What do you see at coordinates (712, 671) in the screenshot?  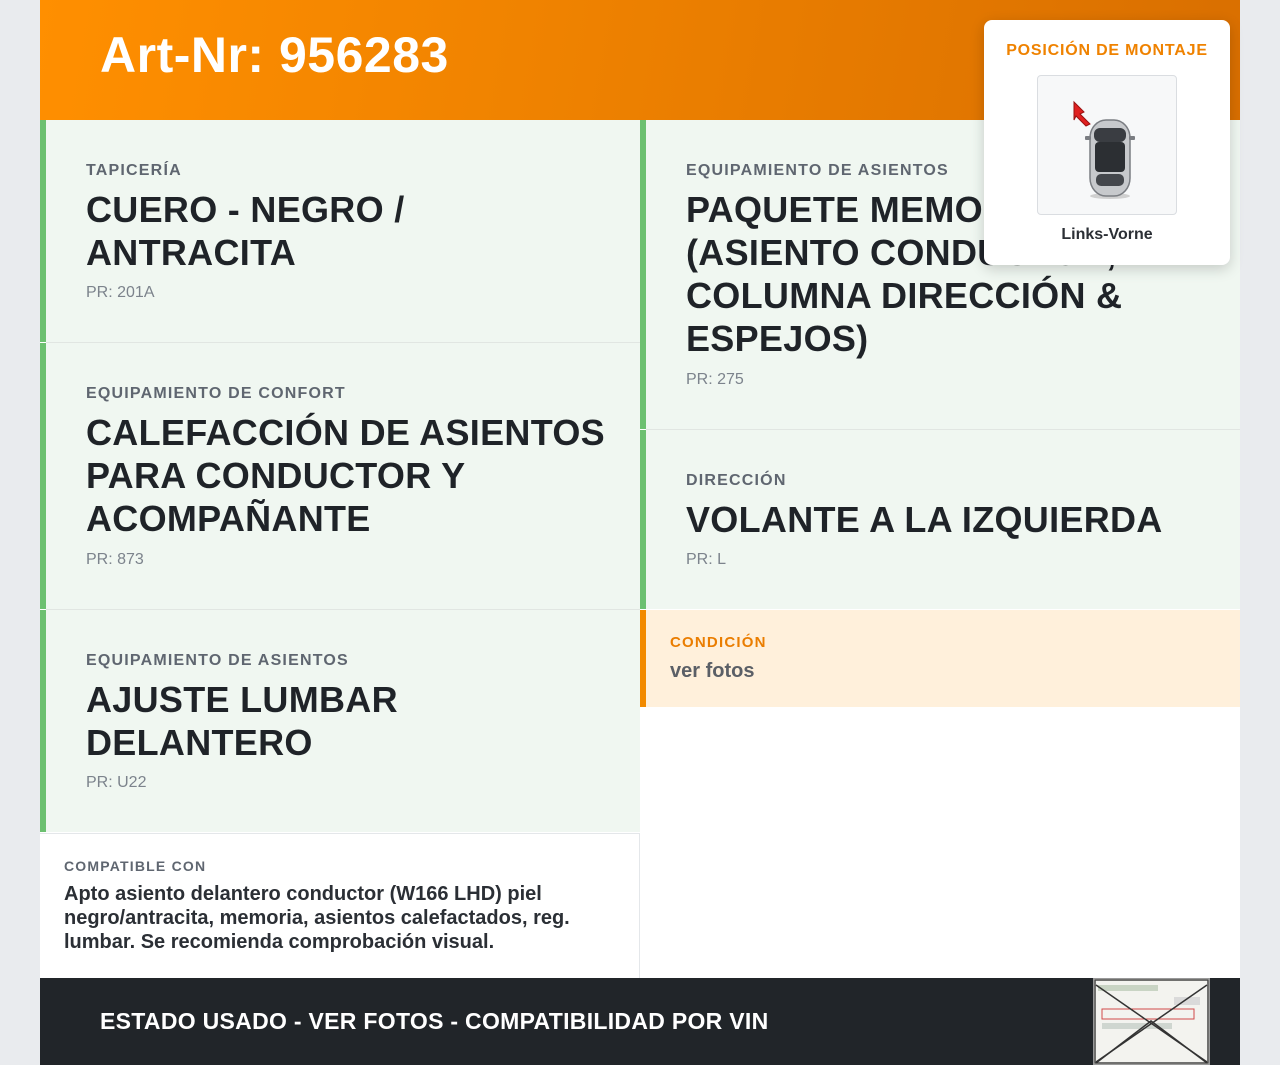 I see `condition-value: ver fotos` at bounding box center [712, 671].